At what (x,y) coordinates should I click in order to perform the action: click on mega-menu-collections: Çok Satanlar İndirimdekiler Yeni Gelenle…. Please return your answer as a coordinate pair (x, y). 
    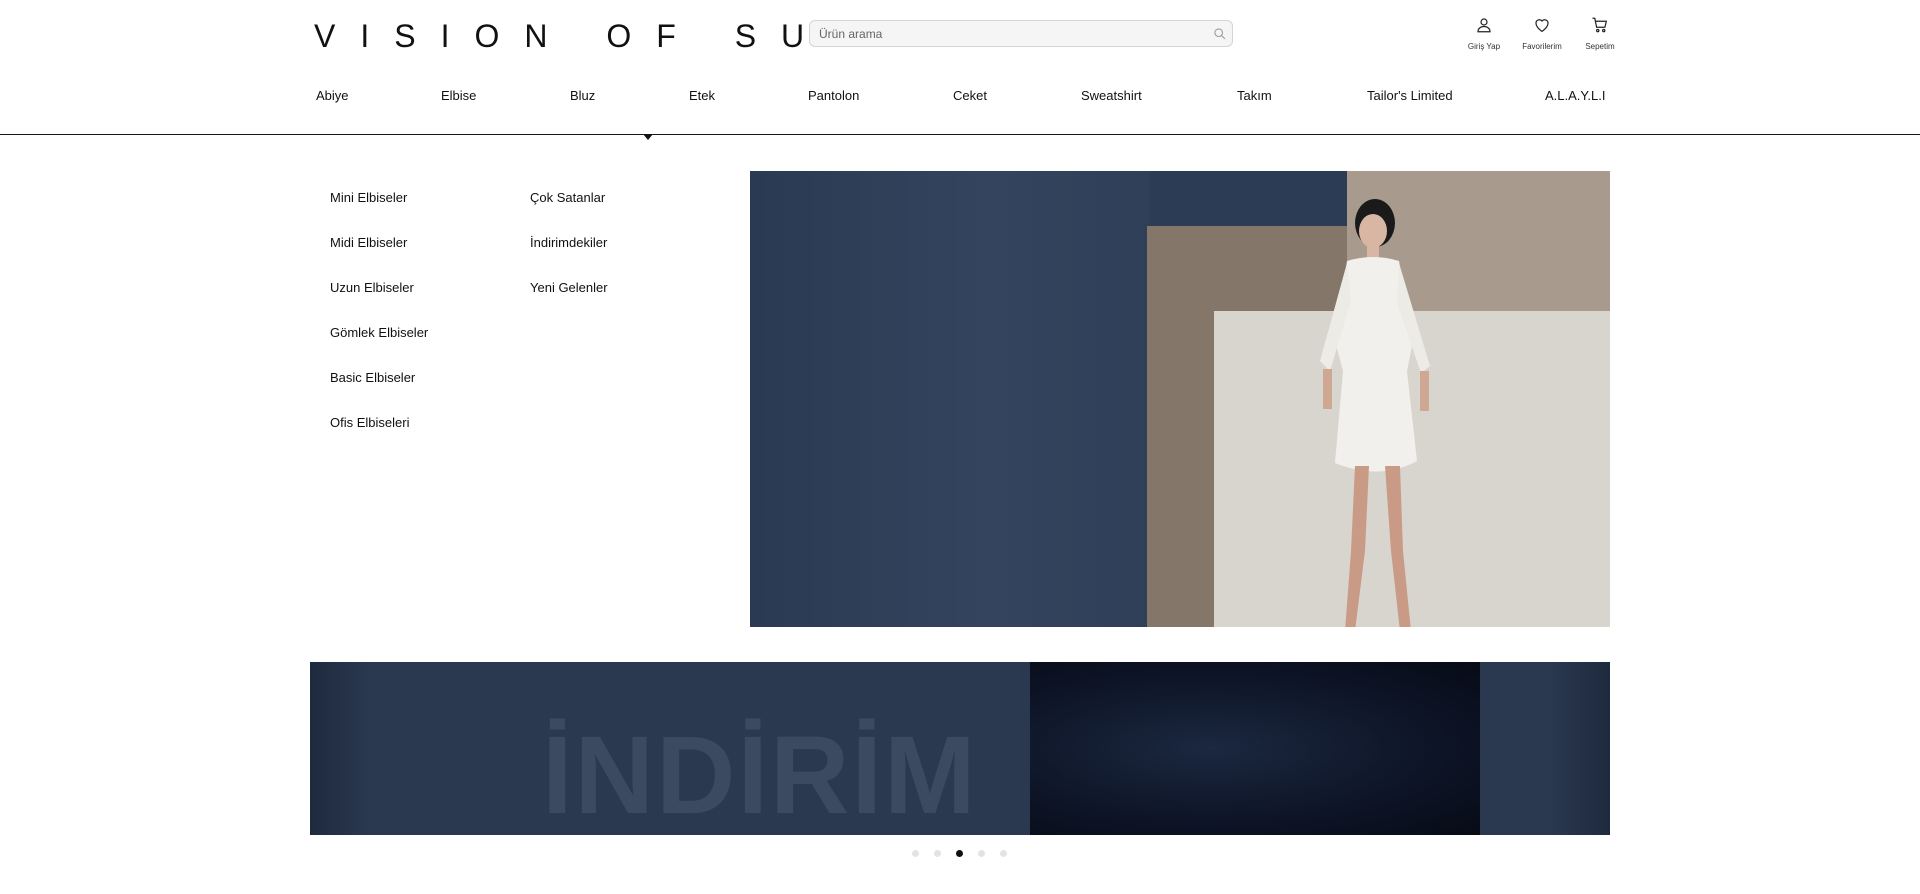
    Looking at the image, I should click on (569, 247).